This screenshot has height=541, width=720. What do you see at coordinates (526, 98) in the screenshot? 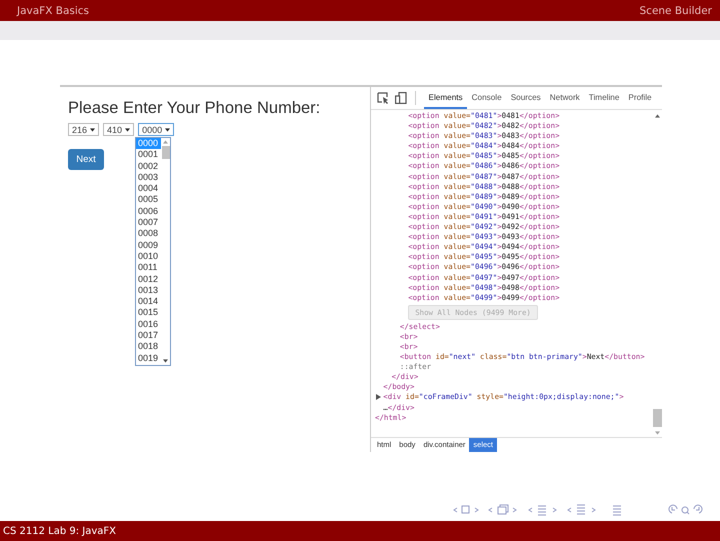
I see `devtools-tab: Sources` at bounding box center [526, 98].